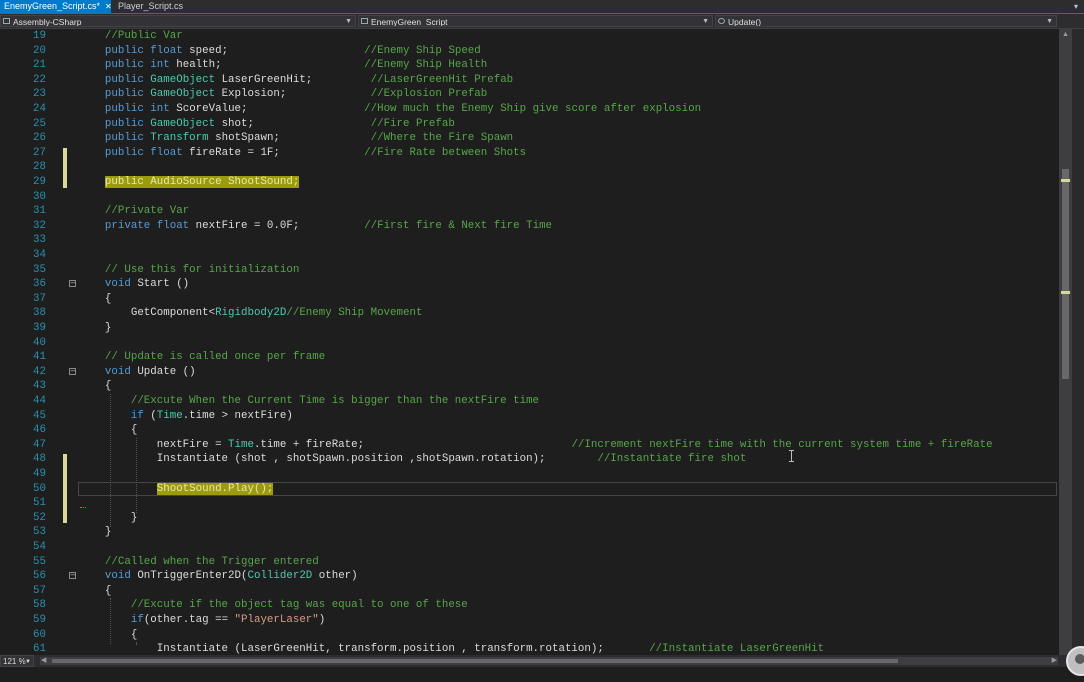 Image resolution: width=1084 pixels, height=682 pixels. Describe the element at coordinates (536, 124) in the screenshot. I see `code-line: 25 public GameObject shot; //Fire Prefab` at that location.